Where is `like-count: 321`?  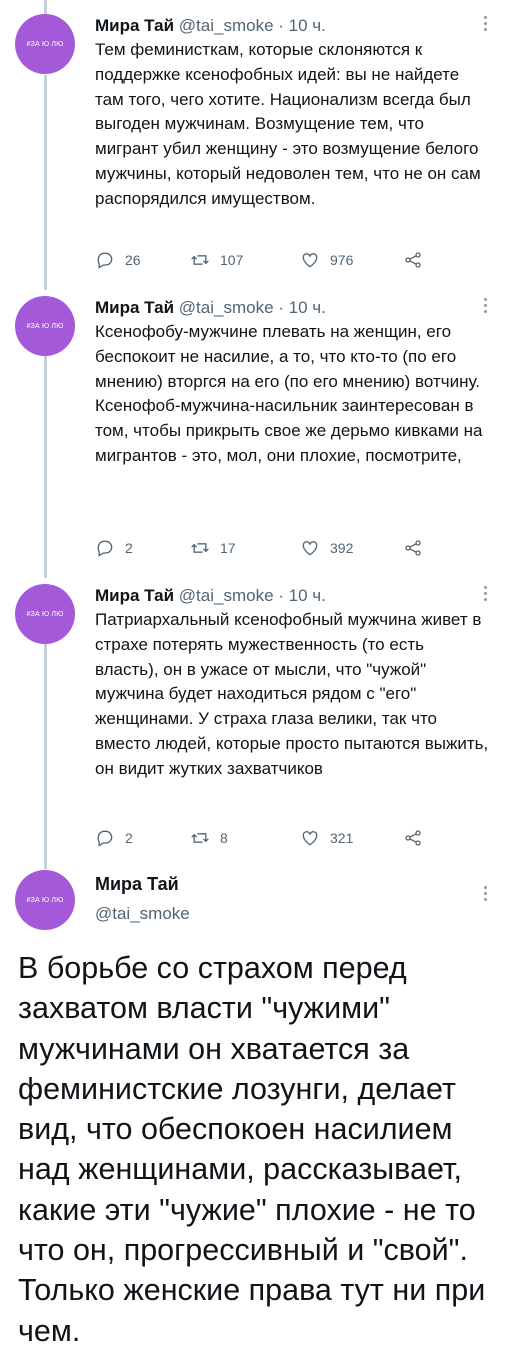 like-count: 321 is located at coordinates (342, 838).